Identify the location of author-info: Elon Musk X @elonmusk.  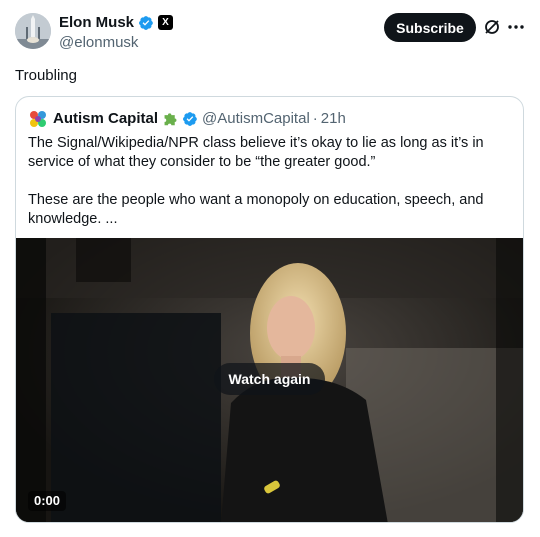
(116, 32).